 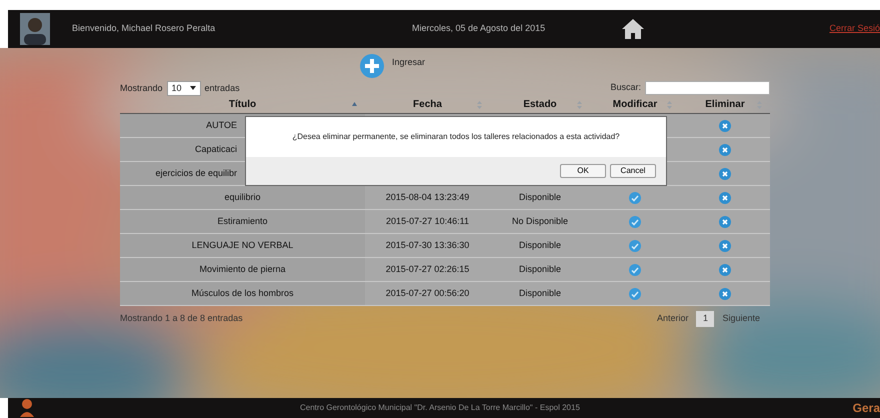 I want to click on table-info: Mostrando 1 a 8 de 8 entradas, so click(x=181, y=319).